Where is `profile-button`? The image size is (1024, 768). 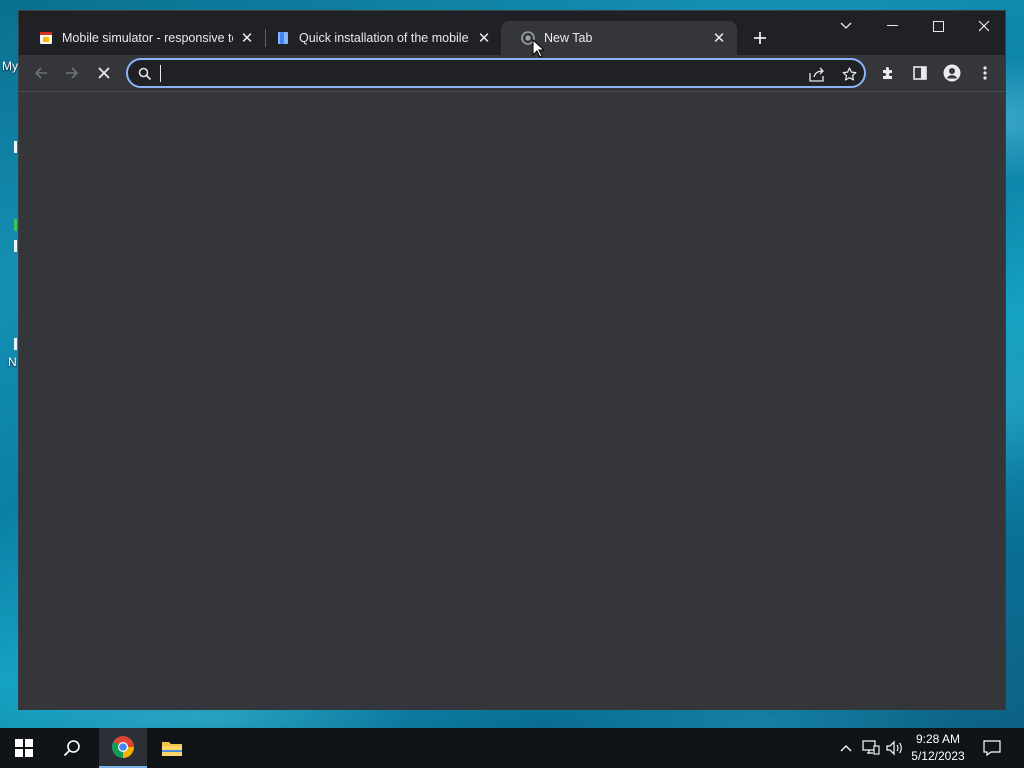 profile-button is located at coordinates (952, 73).